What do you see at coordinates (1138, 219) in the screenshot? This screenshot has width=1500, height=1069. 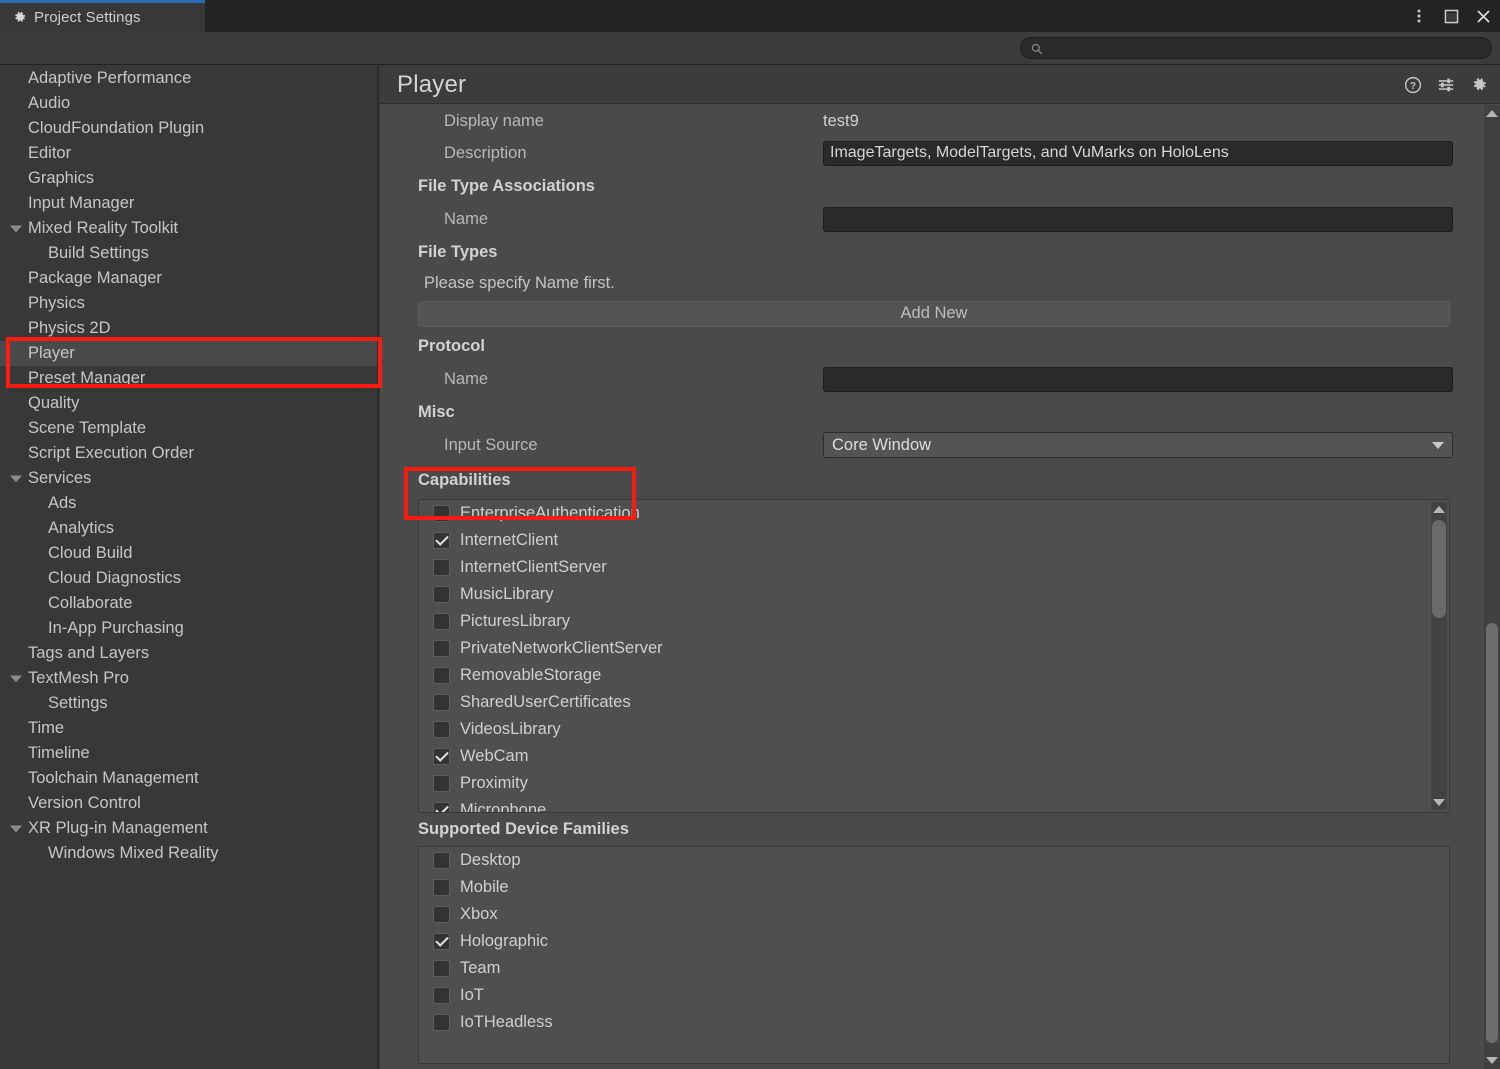 I see `fta-name-input` at bounding box center [1138, 219].